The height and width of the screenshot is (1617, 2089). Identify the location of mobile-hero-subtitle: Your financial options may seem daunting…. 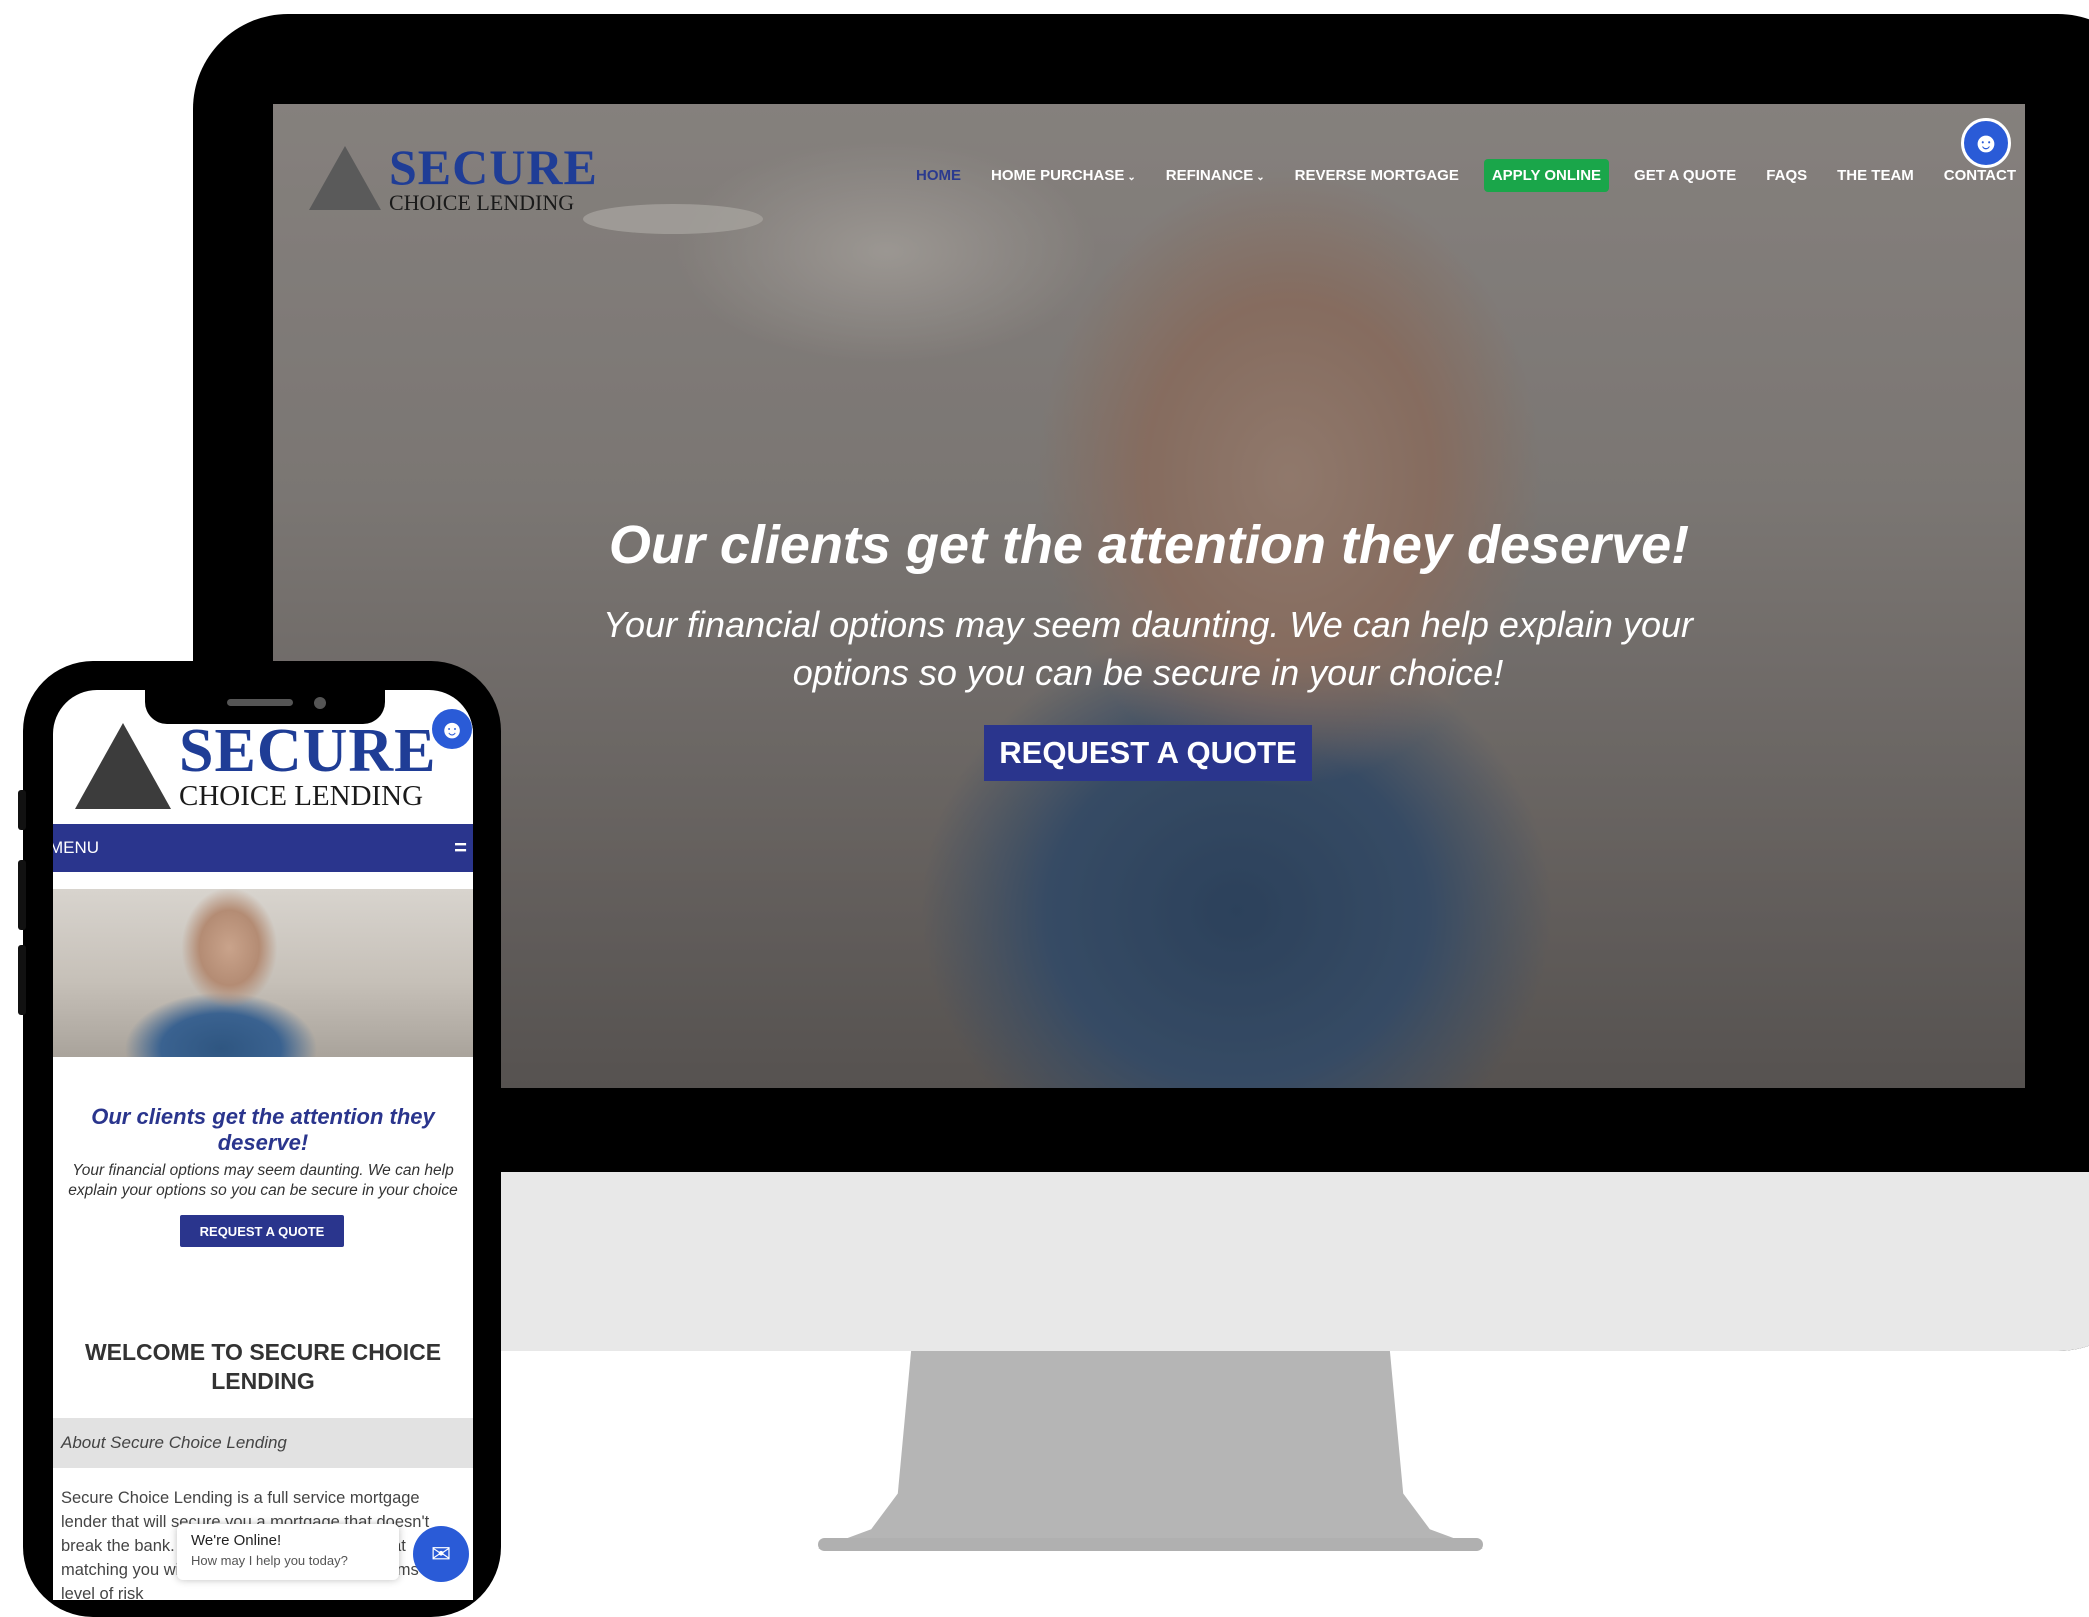
(263, 1180).